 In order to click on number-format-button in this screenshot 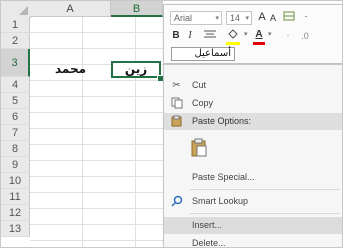, I will do `click(289, 18)`.